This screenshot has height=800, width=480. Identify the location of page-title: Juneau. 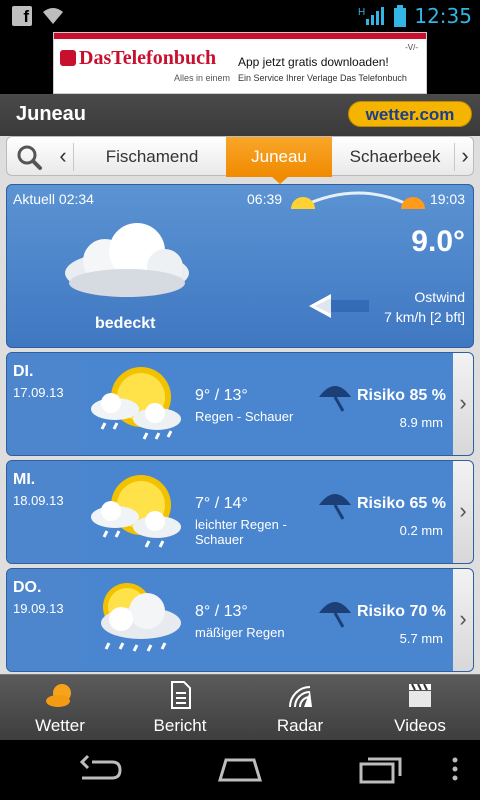
(51, 114).